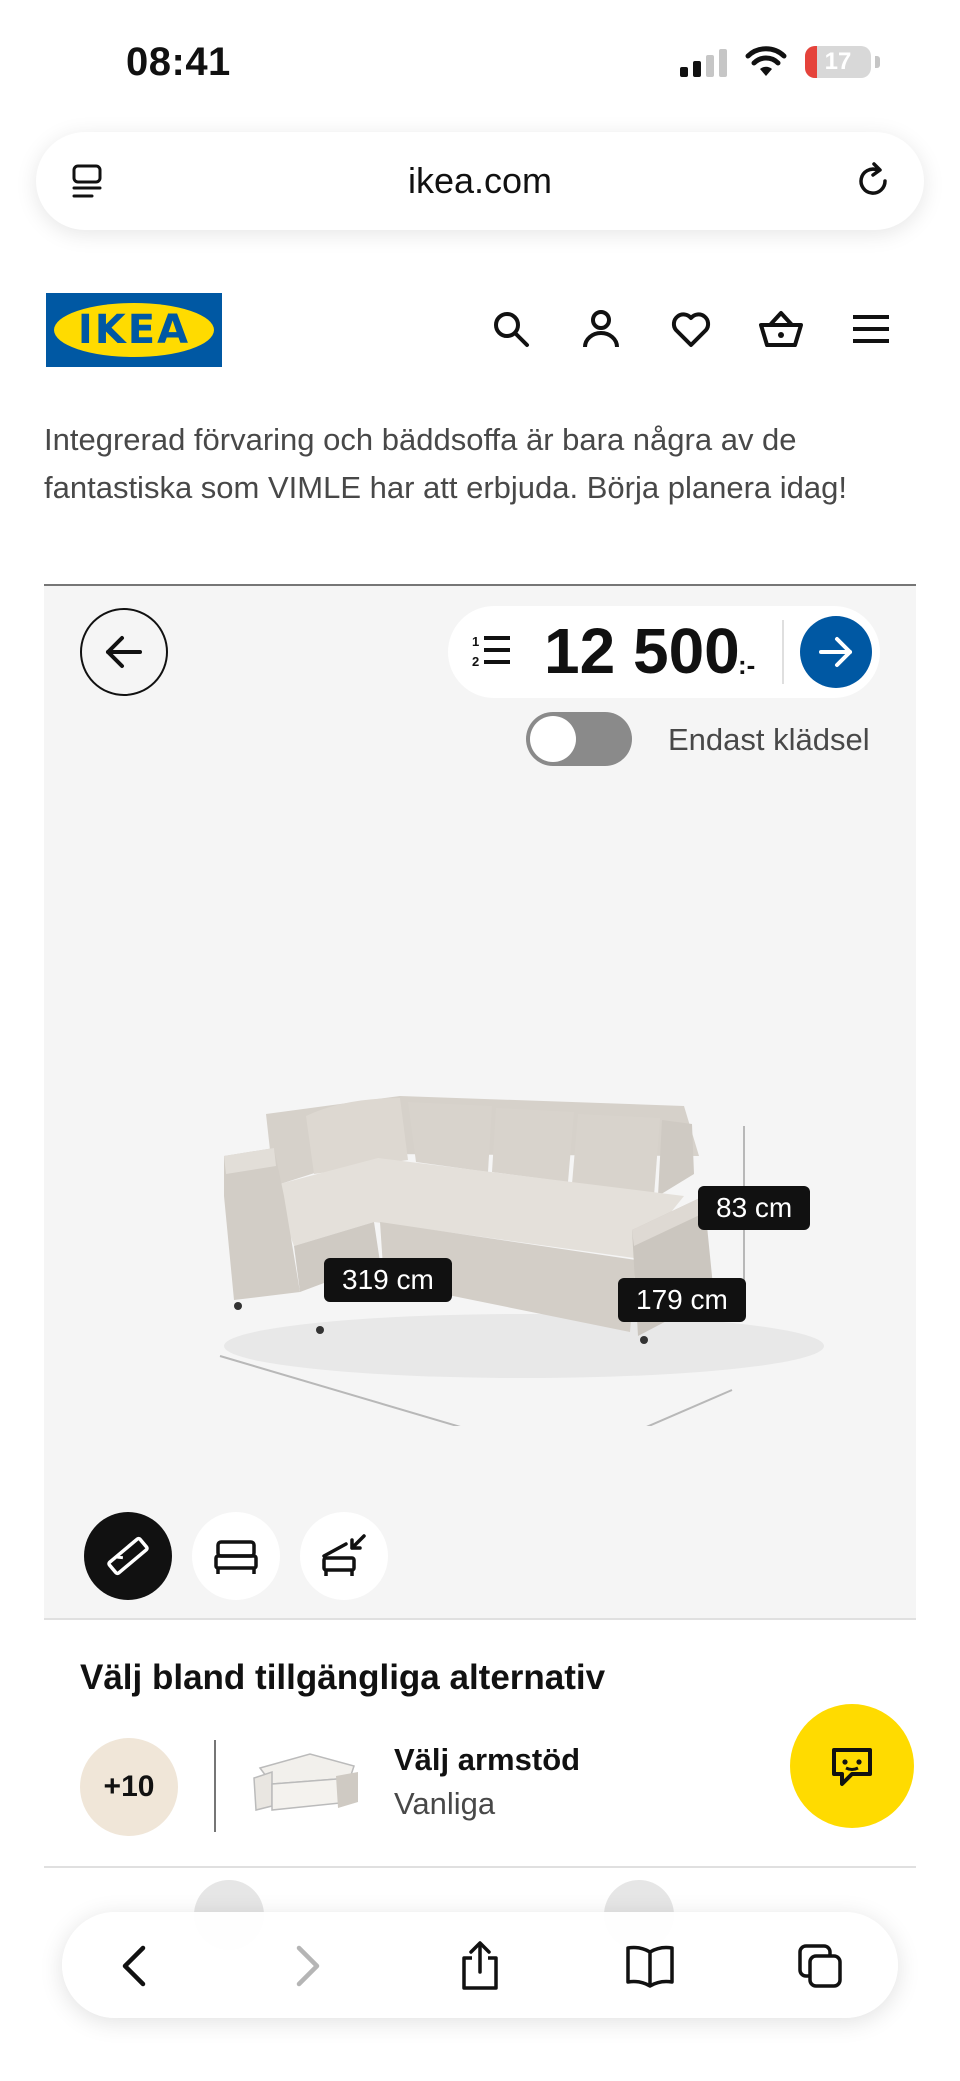 This screenshot has width=960, height=2081. I want to click on options-heading: Välj bland tillgängliga alternativ, so click(343, 1677).